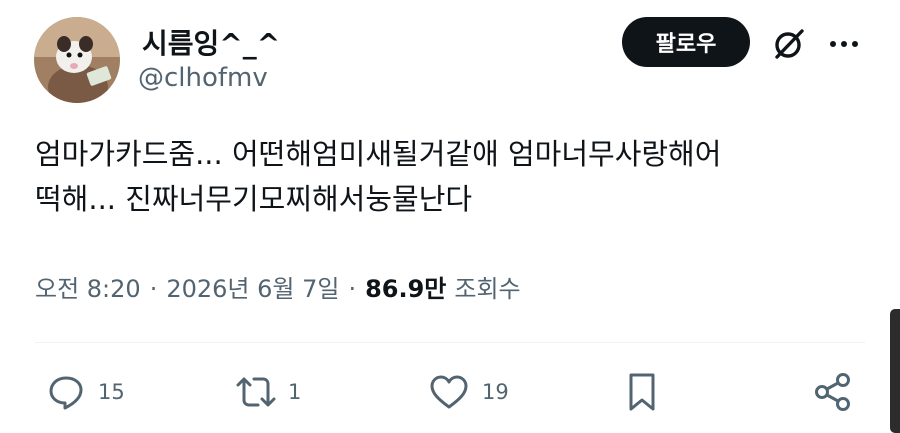 Image resolution: width=900 pixels, height=433 pixels. I want to click on tweet-date: 2026년 6월 7일, so click(252, 286).